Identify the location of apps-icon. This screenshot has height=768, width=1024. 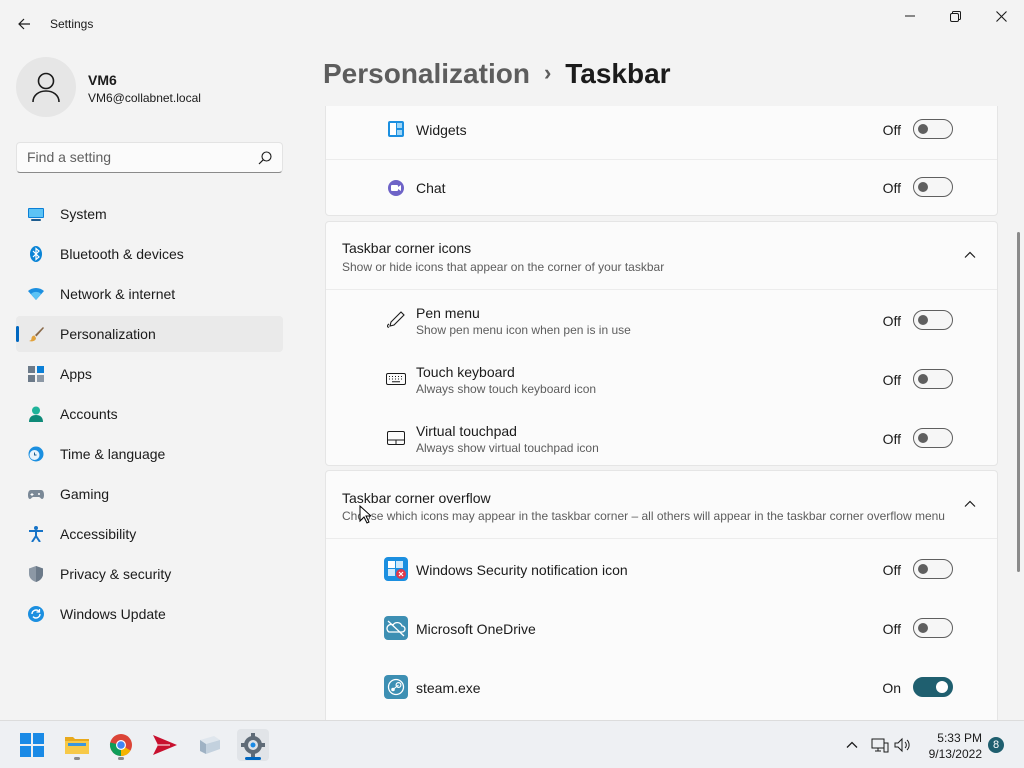
(36, 374).